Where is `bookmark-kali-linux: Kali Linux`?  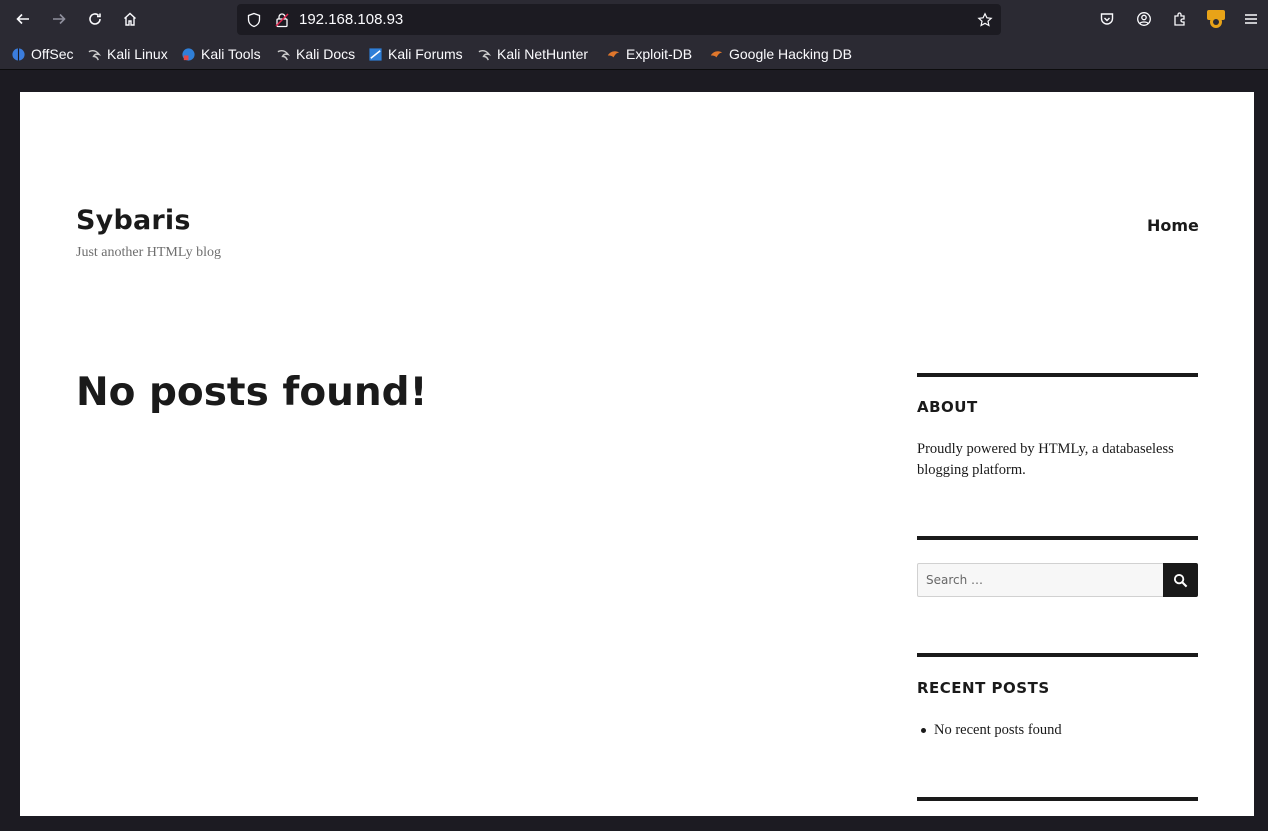
bookmark-kali-linux: Kali Linux is located at coordinates (127, 54).